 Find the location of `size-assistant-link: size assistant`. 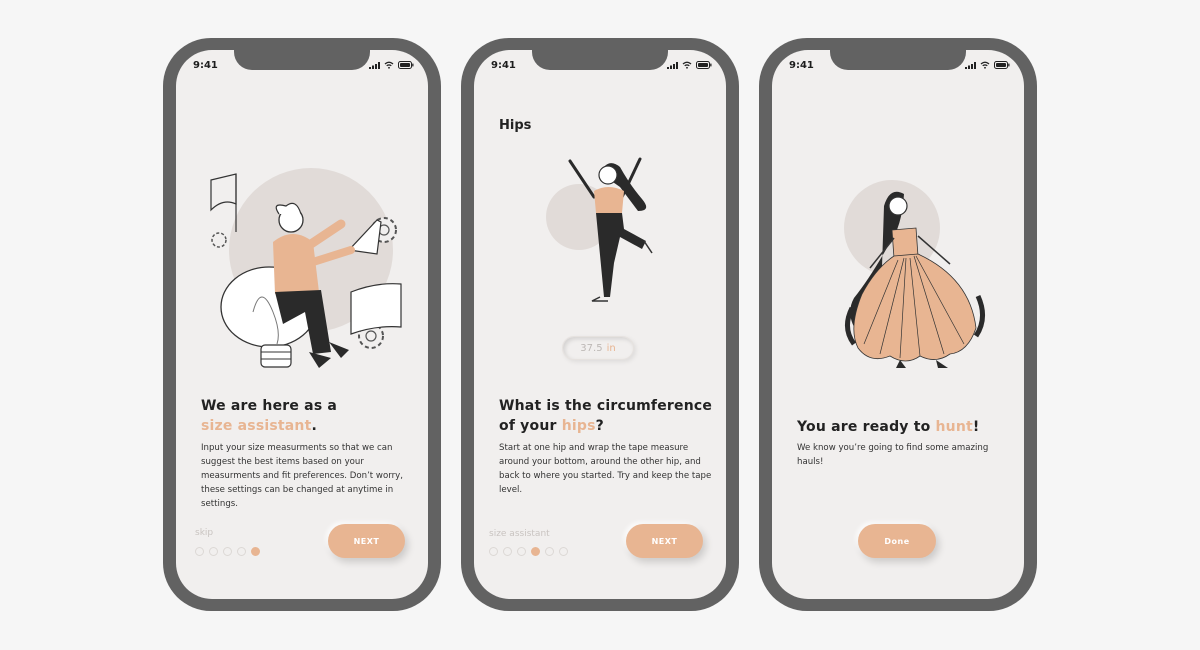

size-assistant-link: size assistant is located at coordinates (519, 534).